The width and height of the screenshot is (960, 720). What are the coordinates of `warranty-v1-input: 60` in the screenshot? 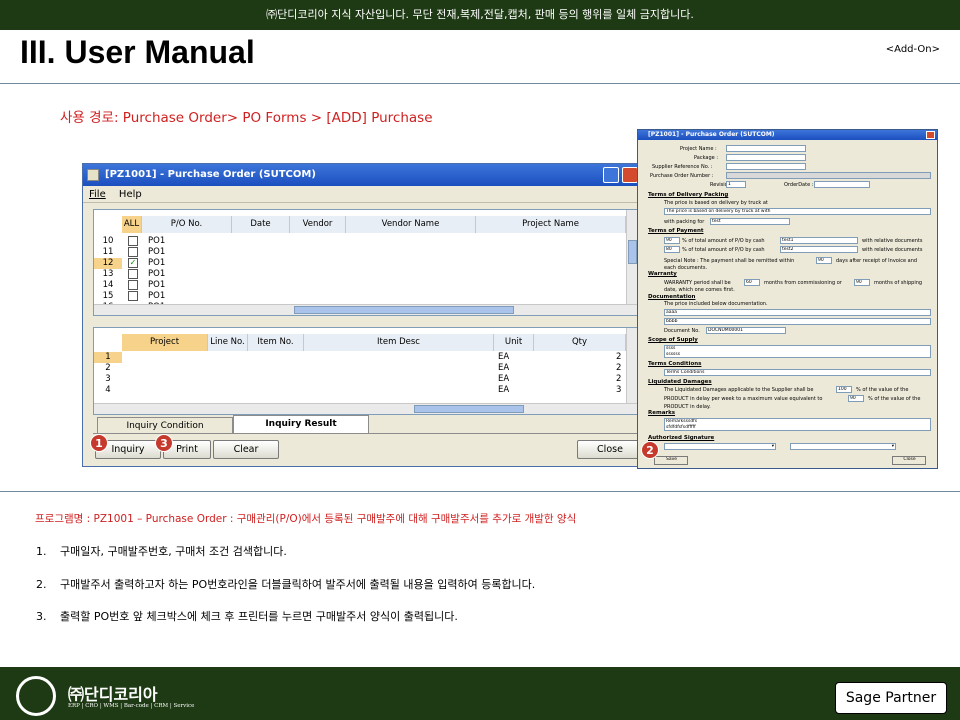 It's located at (752, 282).